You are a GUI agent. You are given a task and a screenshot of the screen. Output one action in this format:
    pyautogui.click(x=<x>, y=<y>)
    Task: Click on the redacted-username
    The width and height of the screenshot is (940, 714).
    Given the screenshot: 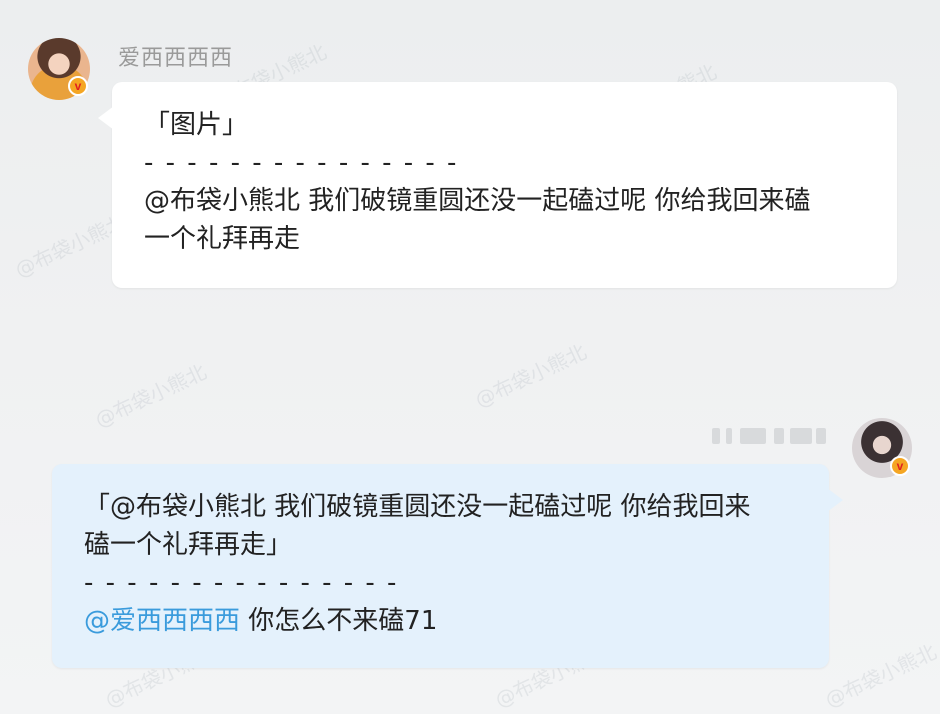 What is the action you would take?
    pyautogui.click(x=769, y=436)
    